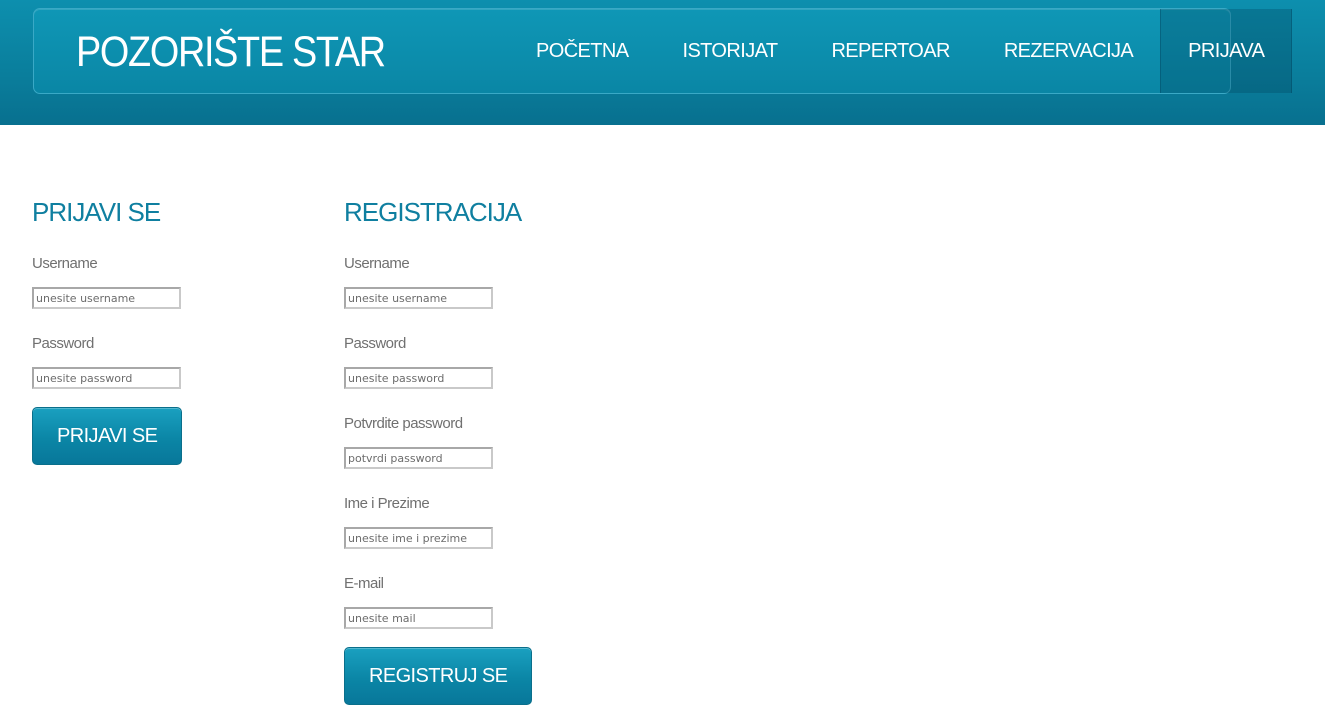  Describe the element at coordinates (1226, 51) in the screenshot. I see `menu-item-prijava: PRIJAVA` at that location.